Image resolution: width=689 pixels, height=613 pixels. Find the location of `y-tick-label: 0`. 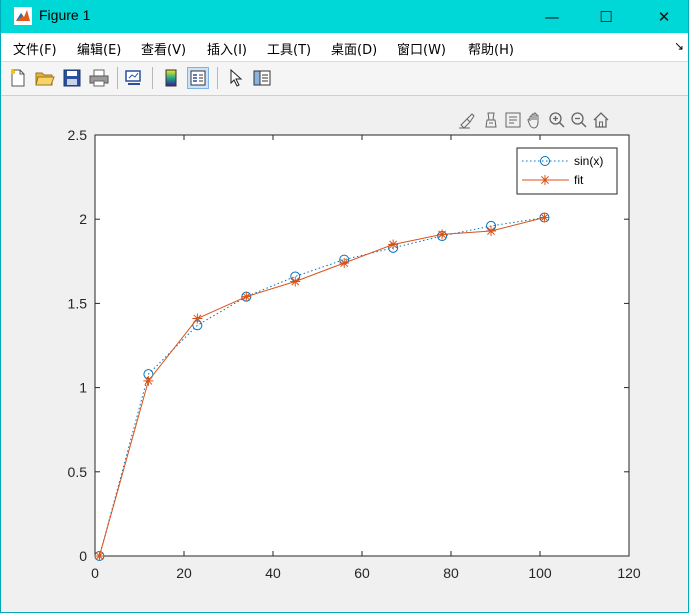

y-tick-label: 0 is located at coordinates (83, 556).